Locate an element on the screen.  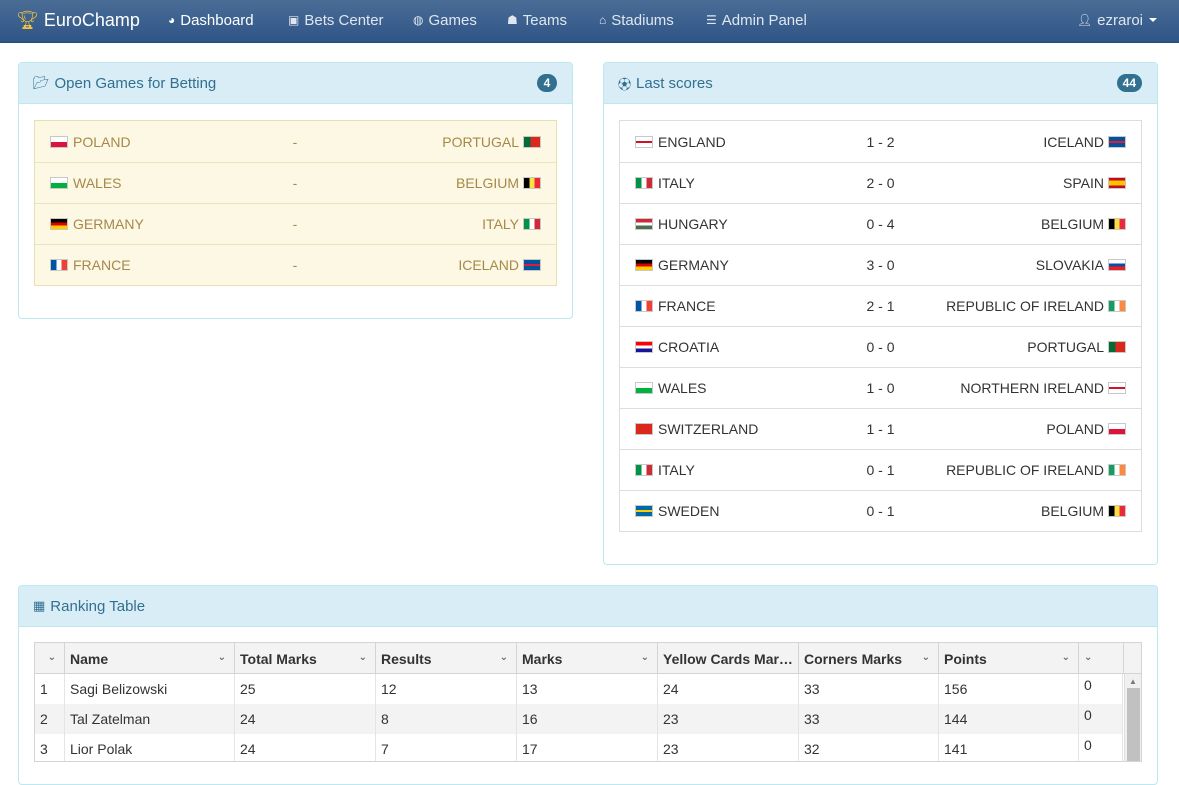
column-header-label: Corners Marks is located at coordinates (853, 658).